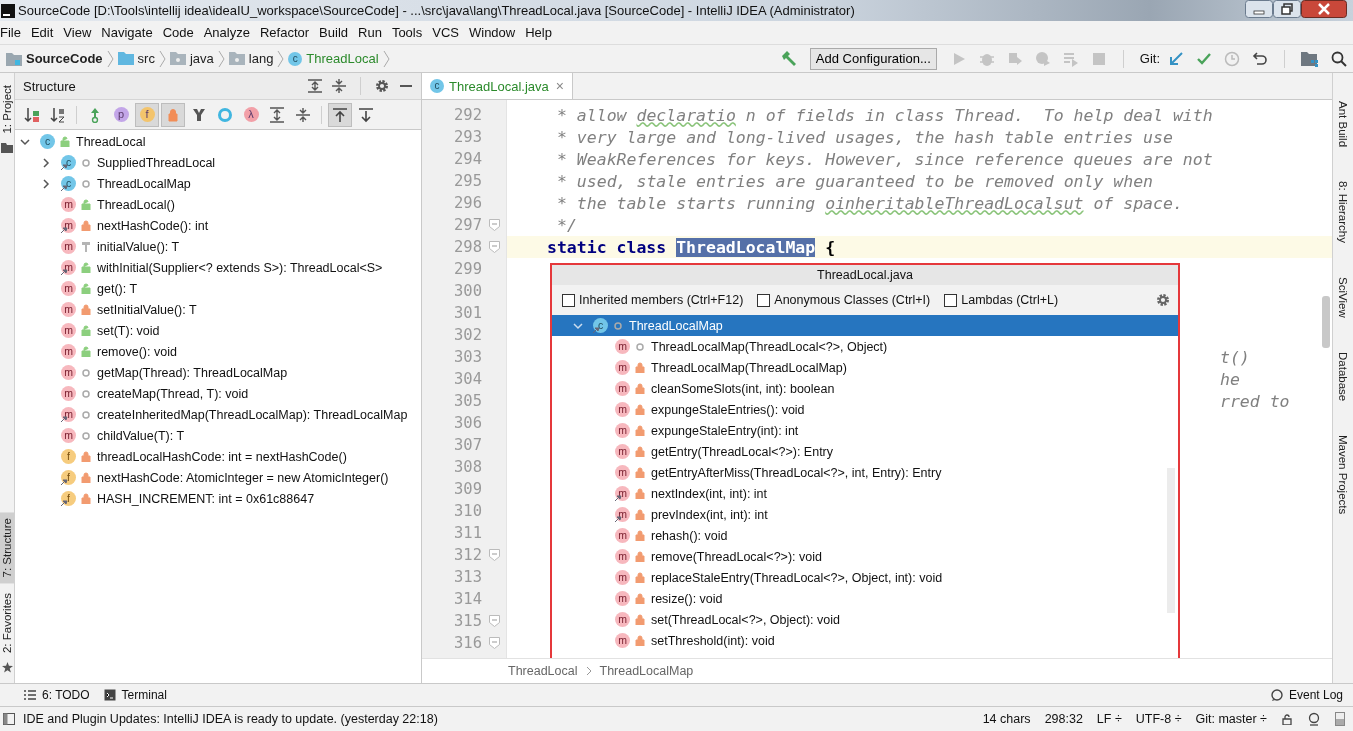  Describe the element at coordinates (1276, 695) in the screenshot. I see `speech-bubble-icon` at that location.